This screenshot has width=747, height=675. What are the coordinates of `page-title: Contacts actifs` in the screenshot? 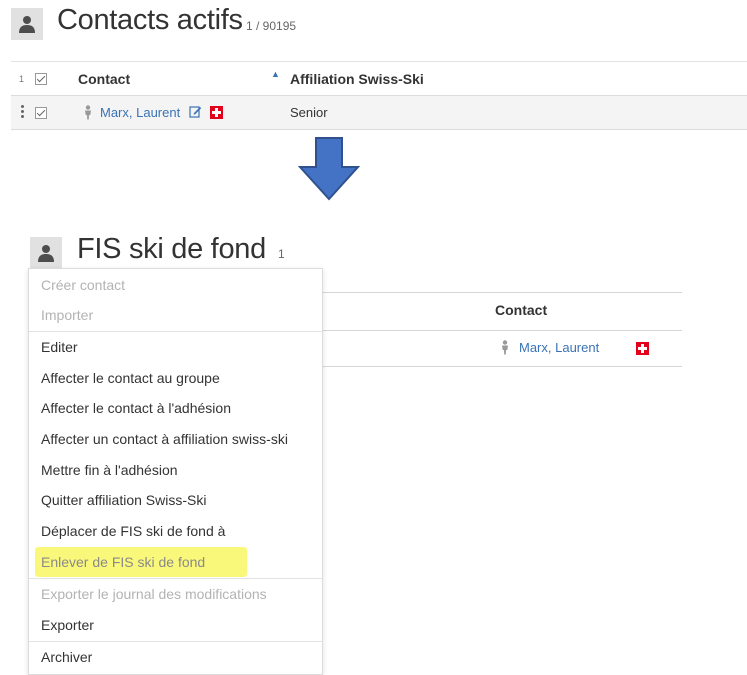 It's located at (150, 20).